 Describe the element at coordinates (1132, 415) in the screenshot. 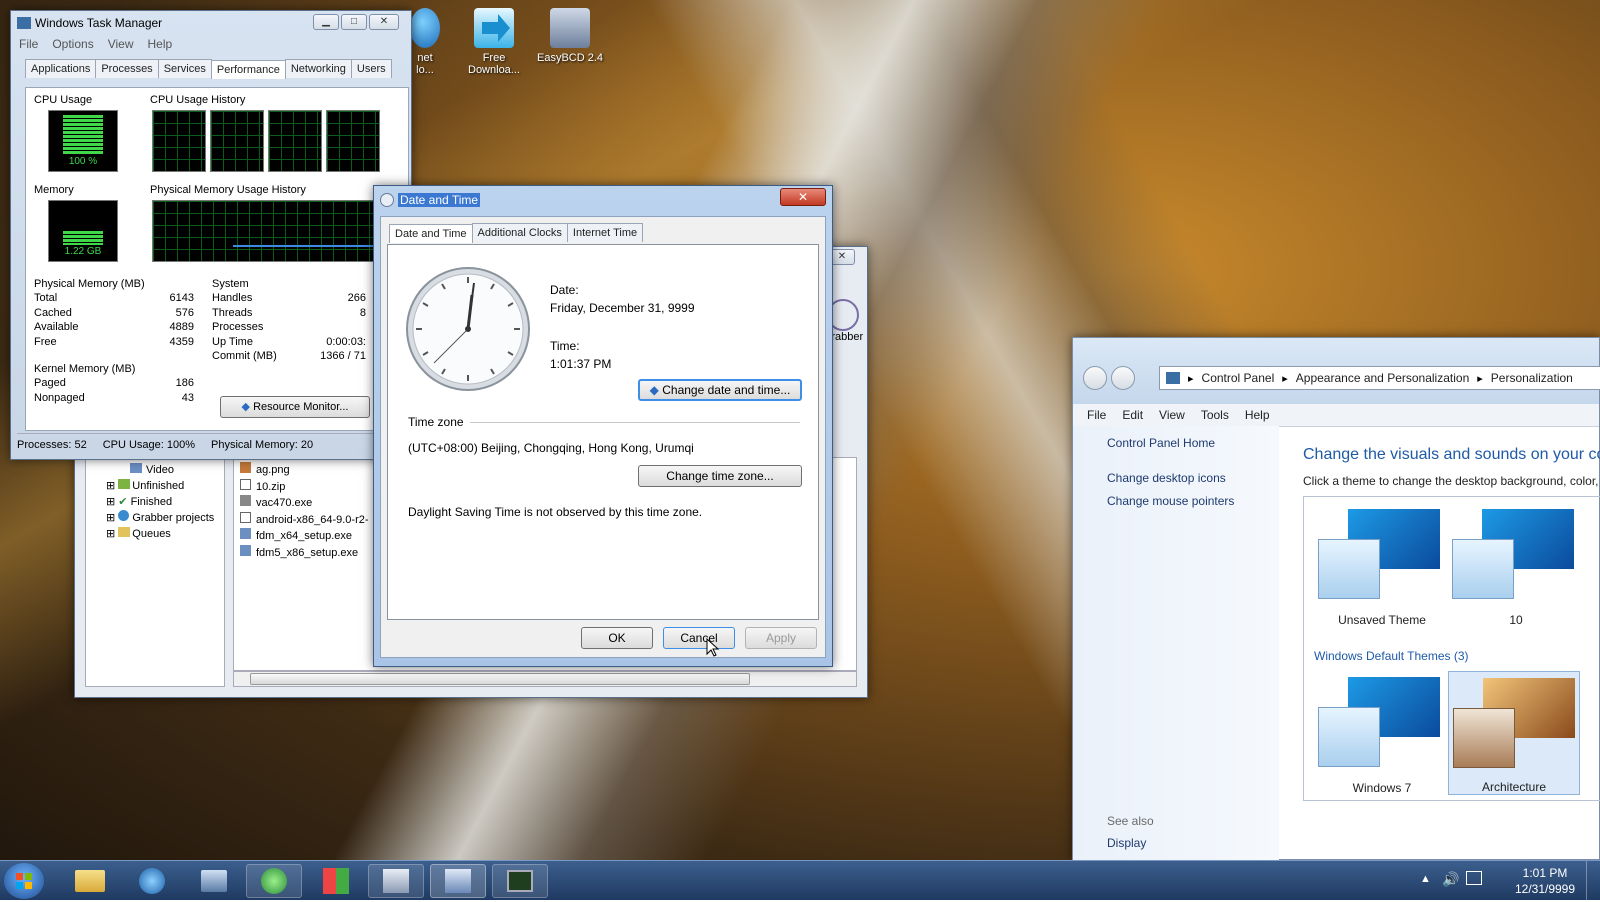

I see `menu-edit: Edit` at that location.